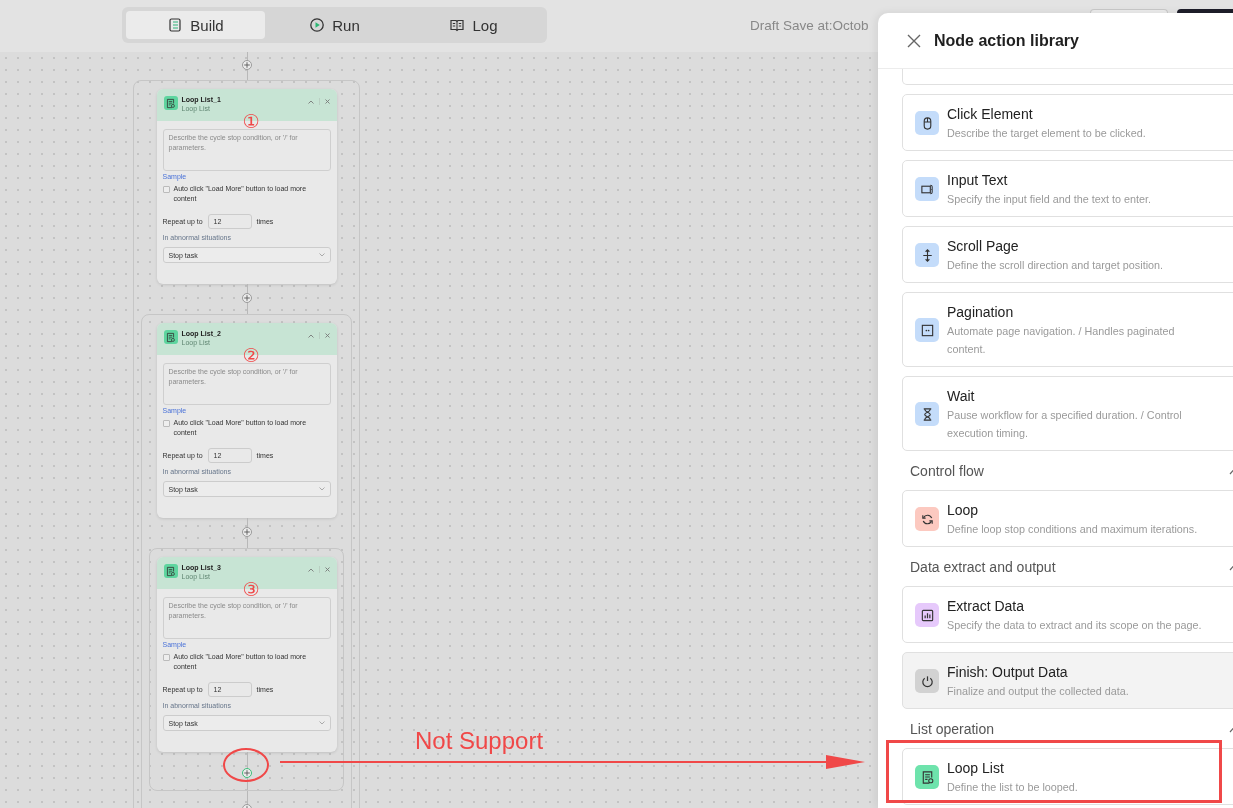 This screenshot has width=1233, height=808. What do you see at coordinates (1075, 625) in the screenshot?
I see `action-description: Specify the data to extract and its scope on the page.` at bounding box center [1075, 625].